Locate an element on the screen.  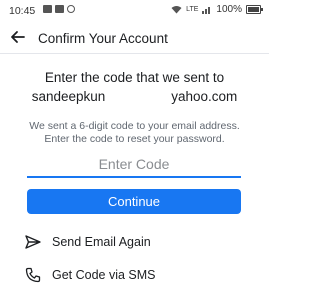
network-type: LTE is located at coordinates (192, 9).